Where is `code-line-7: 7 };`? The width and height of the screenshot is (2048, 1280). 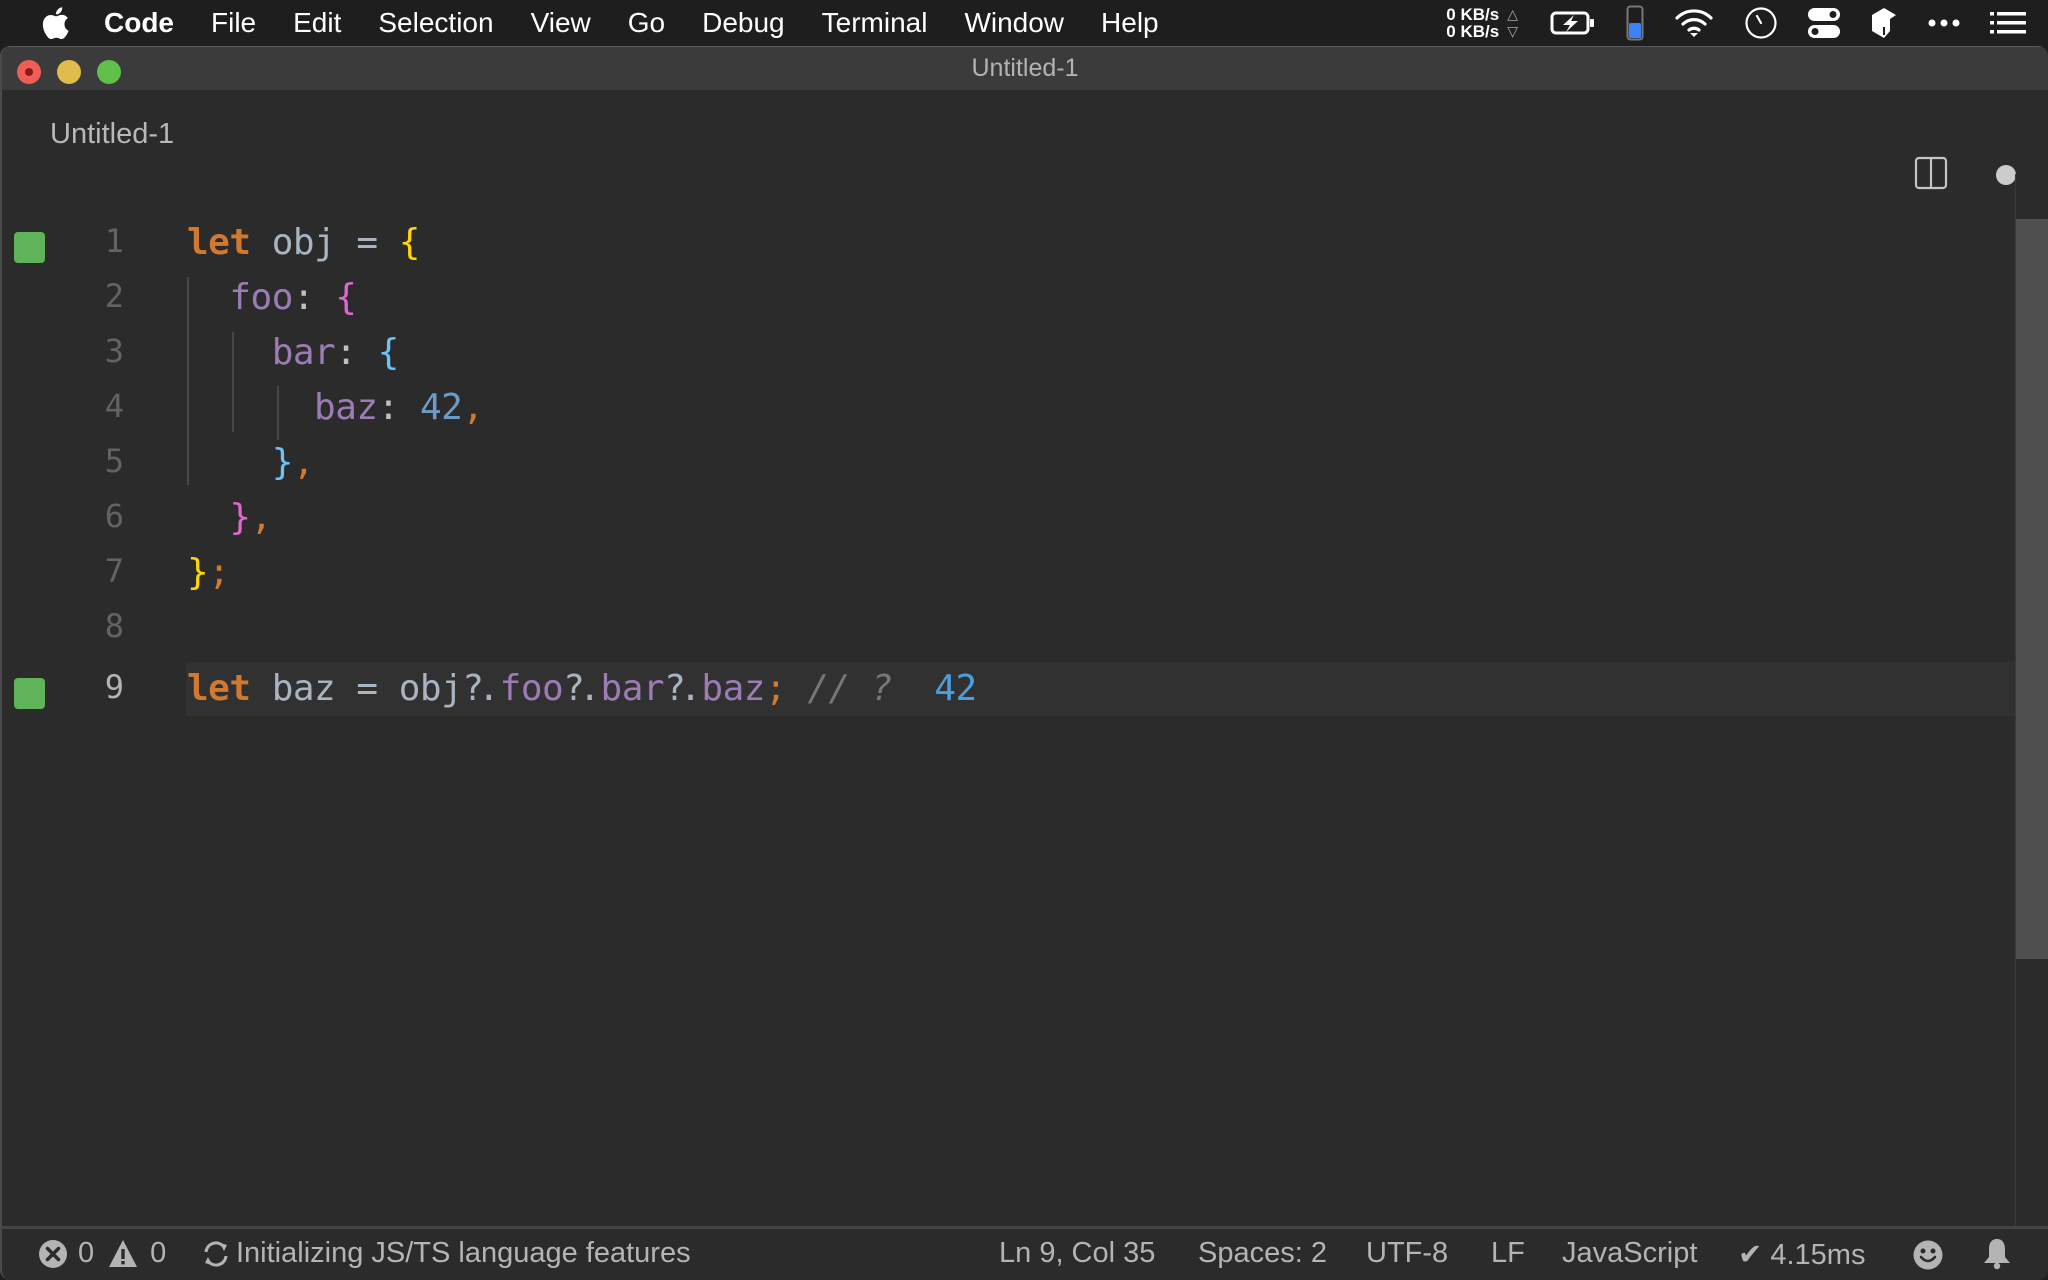 code-line-7: 7 }; is located at coordinates (1009, 575).